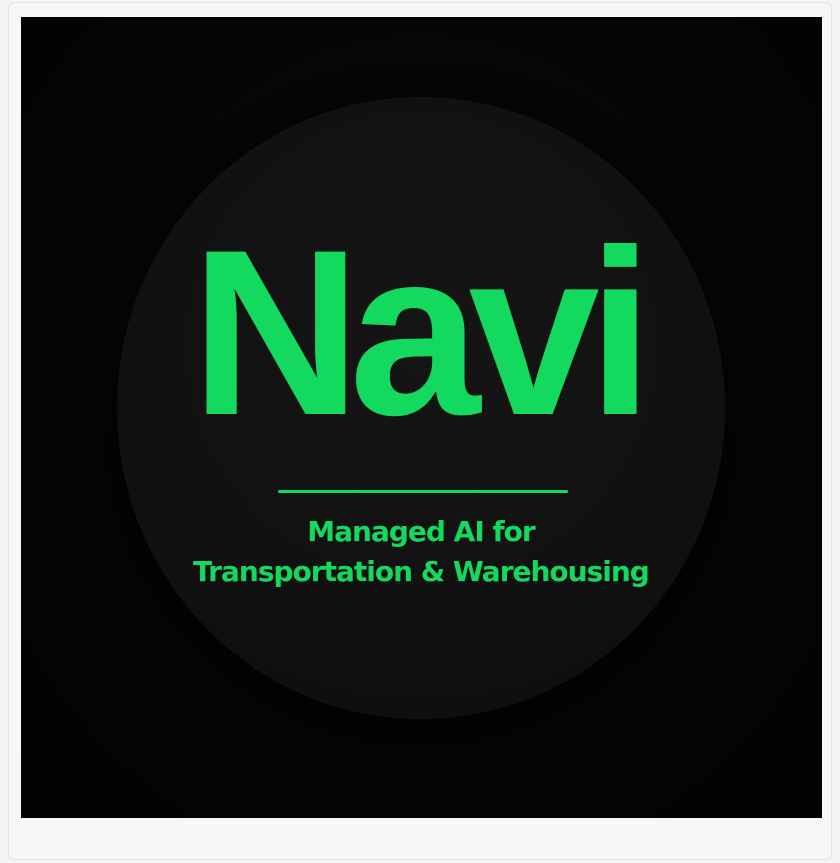 Image resolution: width=840 pixels, height=863 pixels. Describe the element at coordinates (423, 491) in the screenshot. I see `logo-divider` at that location.